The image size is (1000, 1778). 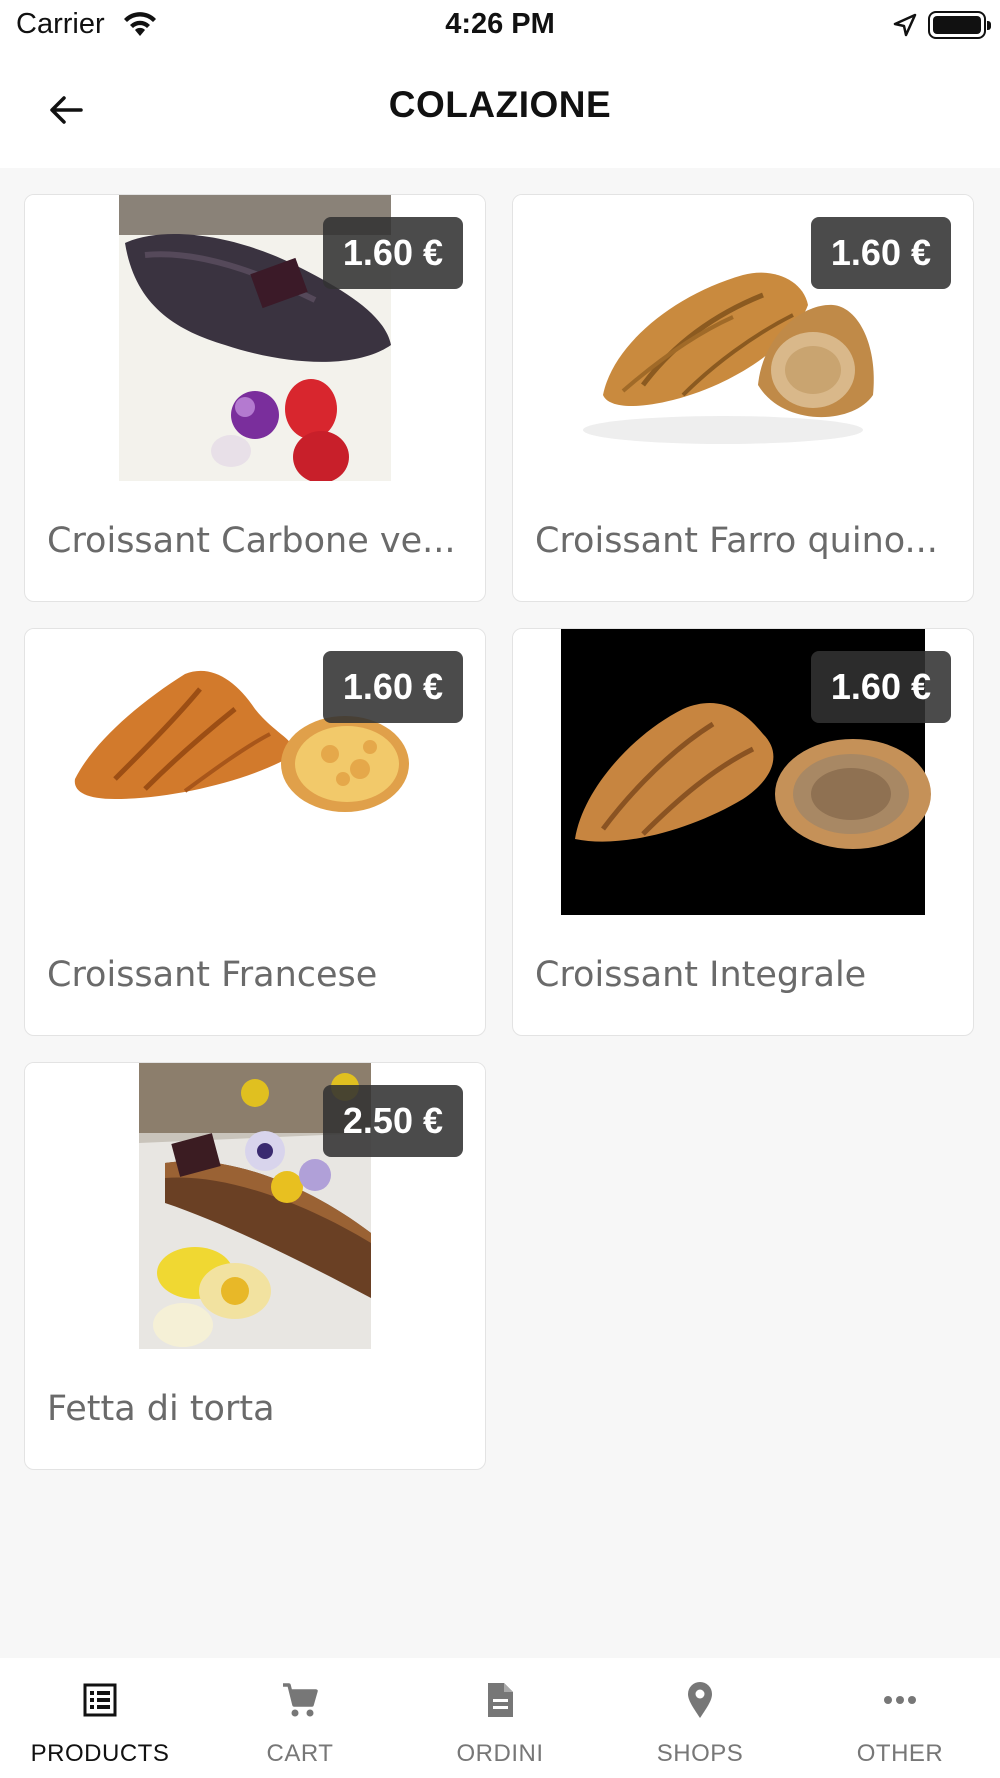 I want to click on list-icon, so click(x=100, y=1700).